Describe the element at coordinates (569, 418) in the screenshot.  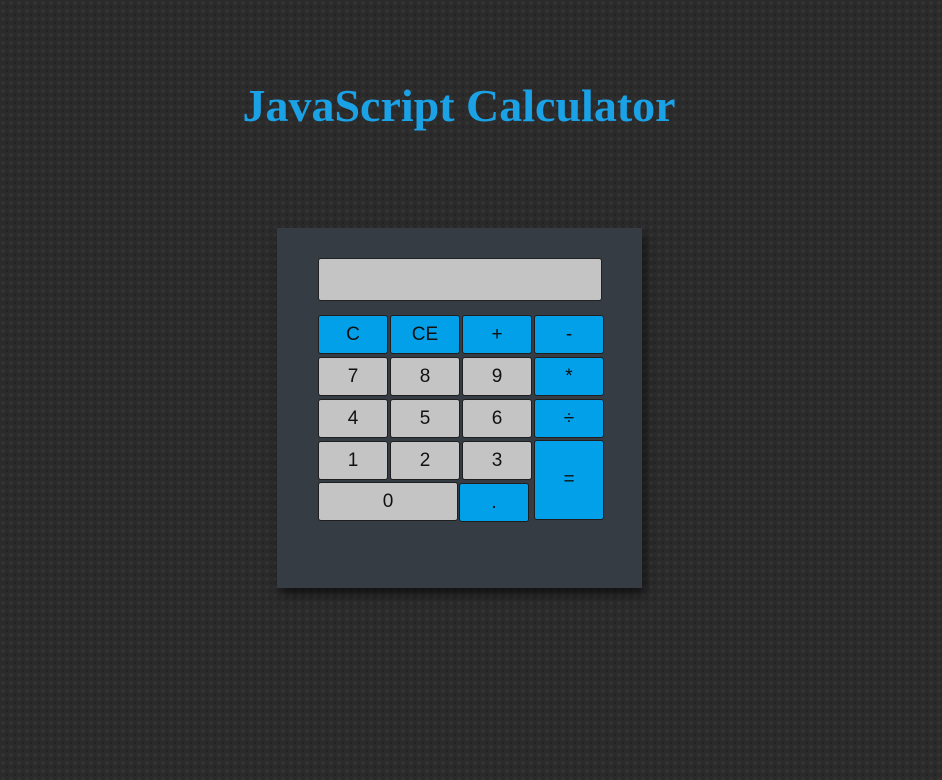
I see `divide-button: ÷` at that location.